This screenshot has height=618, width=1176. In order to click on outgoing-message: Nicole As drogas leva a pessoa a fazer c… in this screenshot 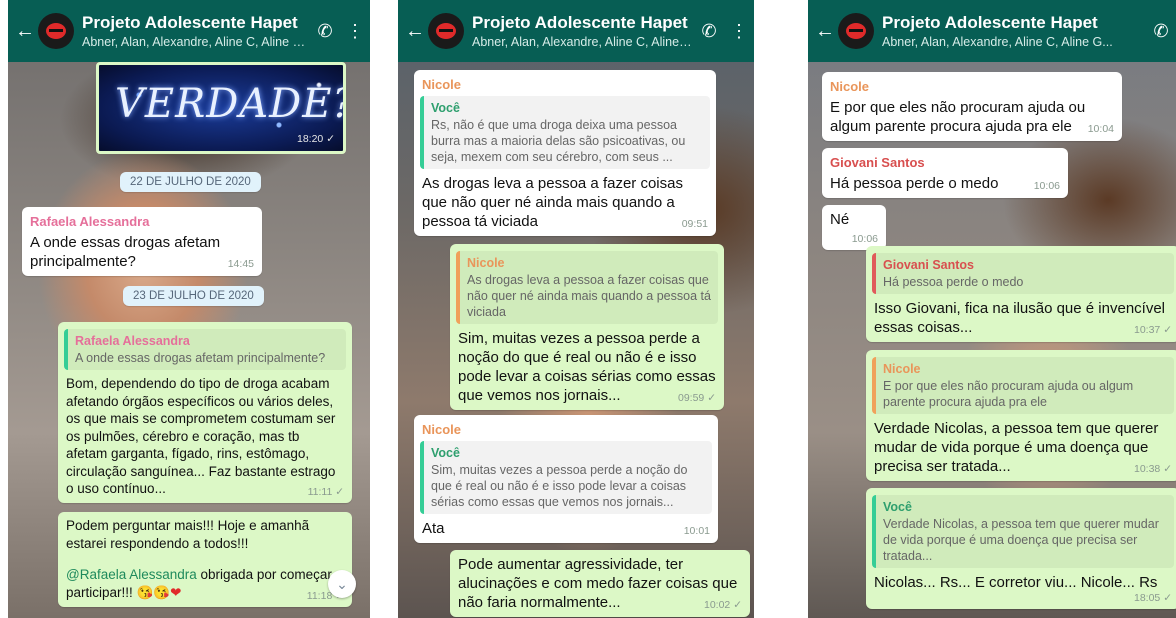, I will do `click(587, 327)`.